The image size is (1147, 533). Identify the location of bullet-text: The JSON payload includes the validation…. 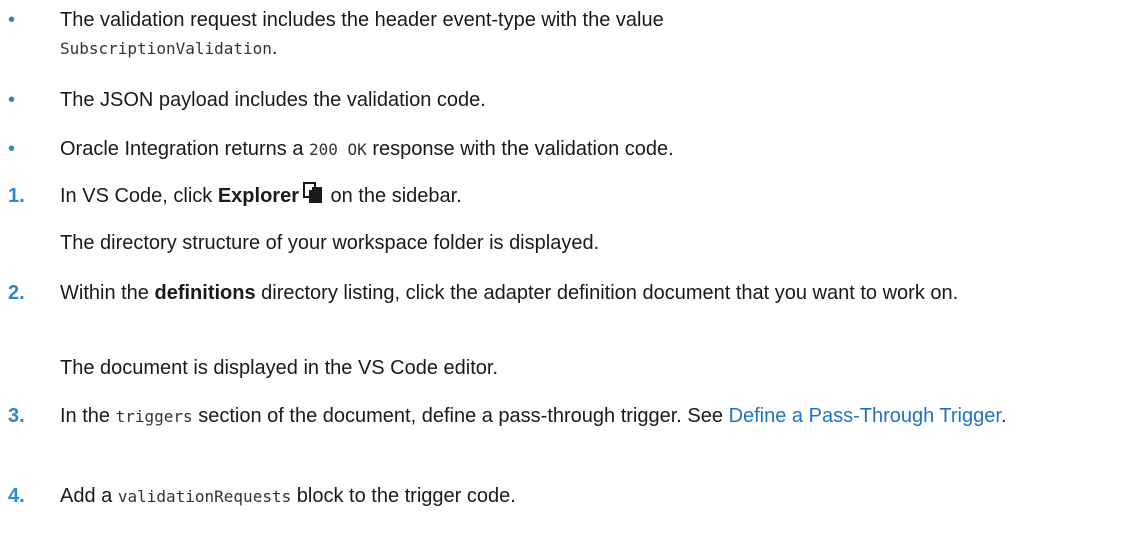
(273, 100).